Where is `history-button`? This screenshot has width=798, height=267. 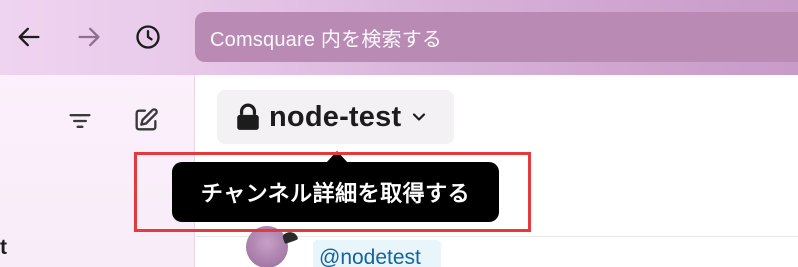
history-button is located at coordinates (148, 37).